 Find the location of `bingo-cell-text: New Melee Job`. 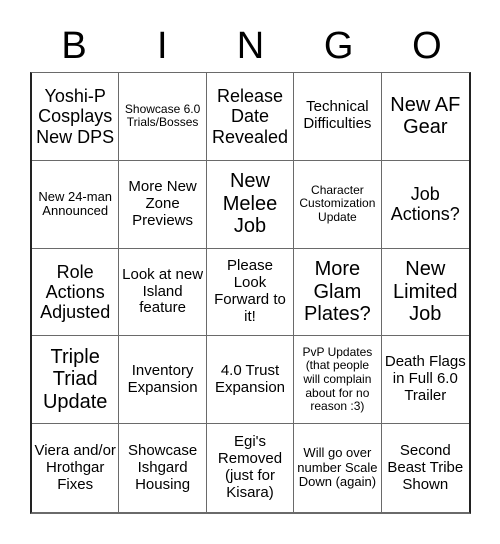

bingo-cell-text: New Melee Job is located at coordinates (250, 204).